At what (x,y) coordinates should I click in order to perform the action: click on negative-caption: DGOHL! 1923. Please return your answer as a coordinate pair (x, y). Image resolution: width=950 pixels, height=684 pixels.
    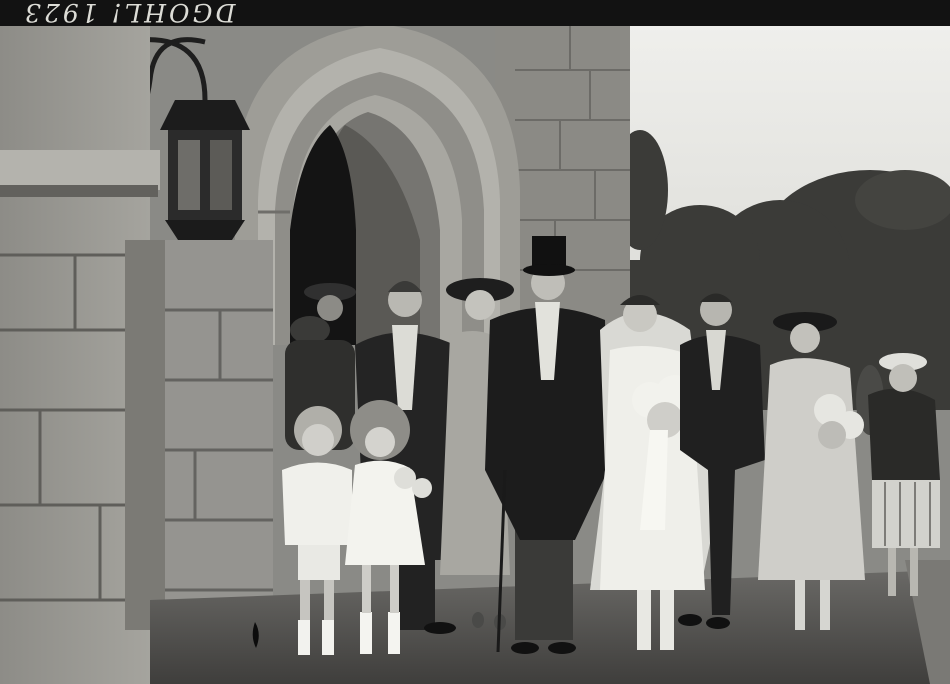
    Looking at the image, I should click on (129, 13).